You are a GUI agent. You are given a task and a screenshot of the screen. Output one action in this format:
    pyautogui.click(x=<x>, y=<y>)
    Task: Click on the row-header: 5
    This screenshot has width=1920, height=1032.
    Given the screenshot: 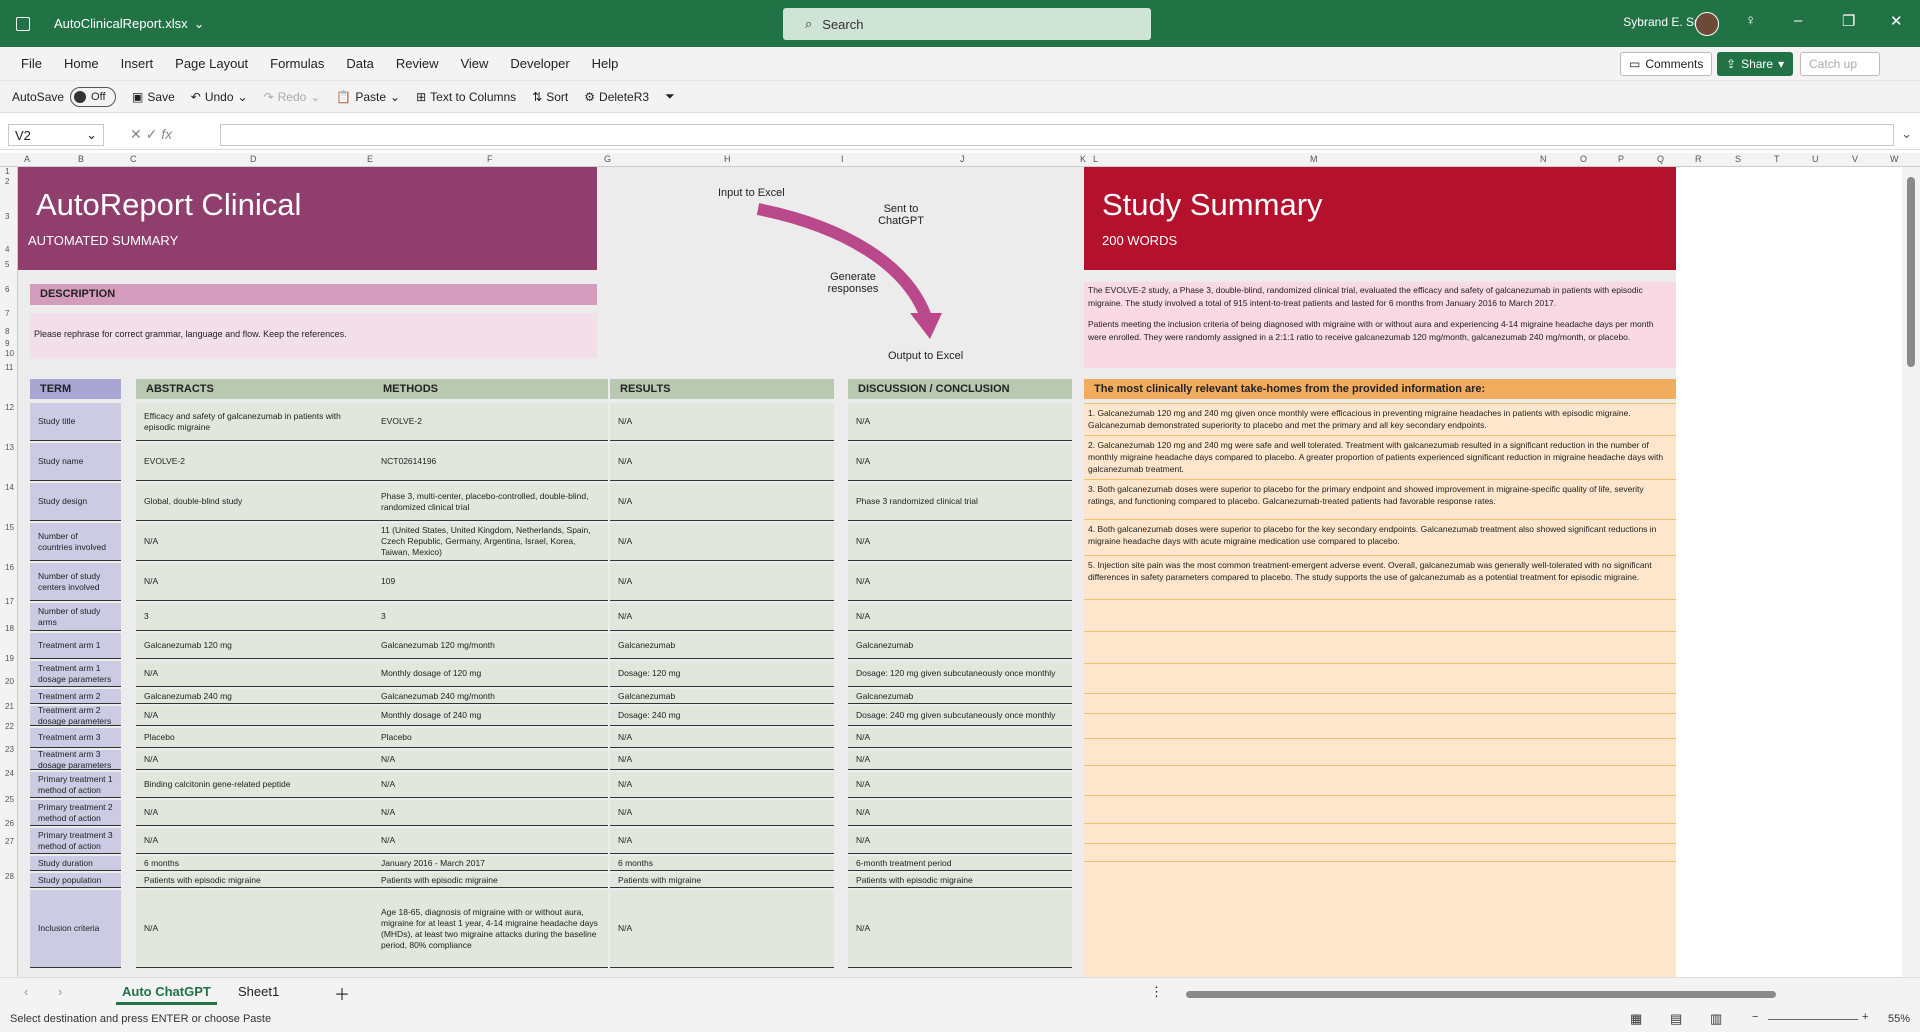 What is the action you would take?
    pyautogui.click(x=7, y=264)
    